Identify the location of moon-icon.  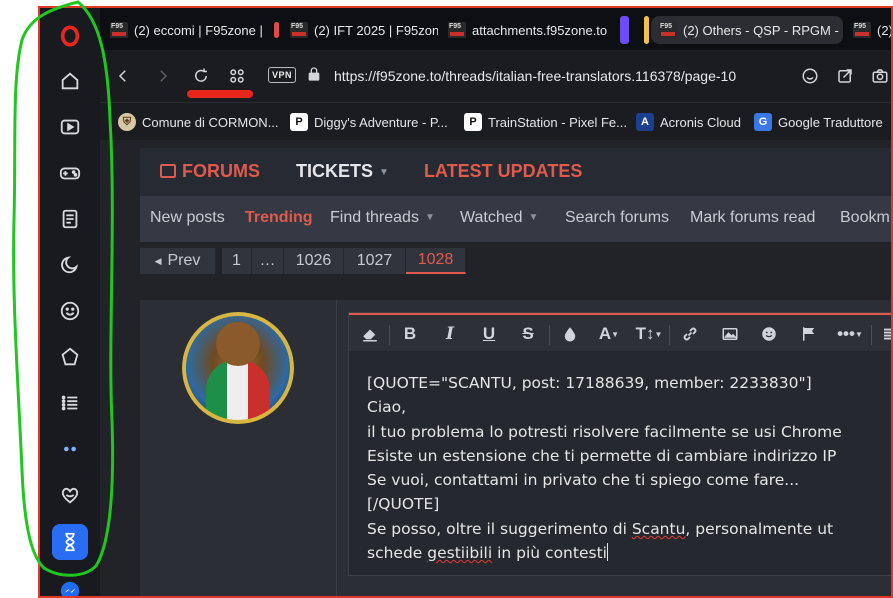
(70, 265).